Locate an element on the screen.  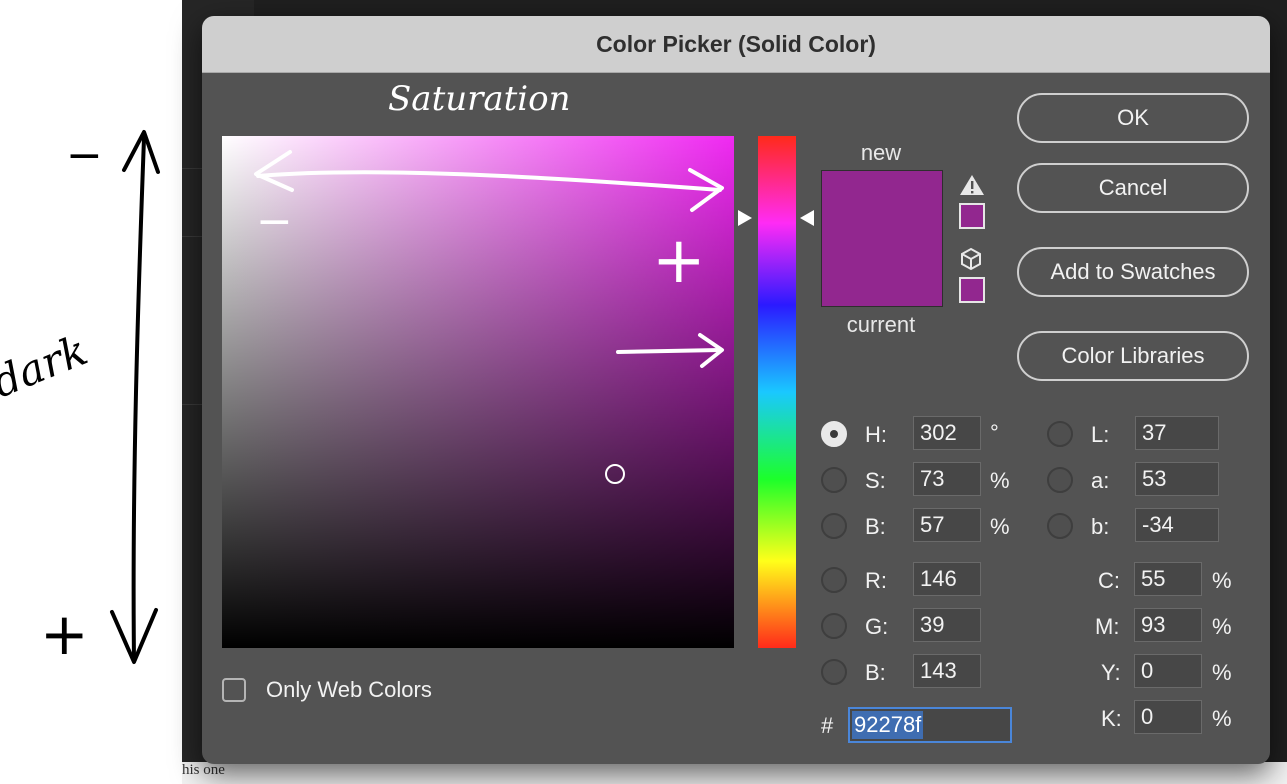
hex-value: 92278f is located at coordinates (888, 725).